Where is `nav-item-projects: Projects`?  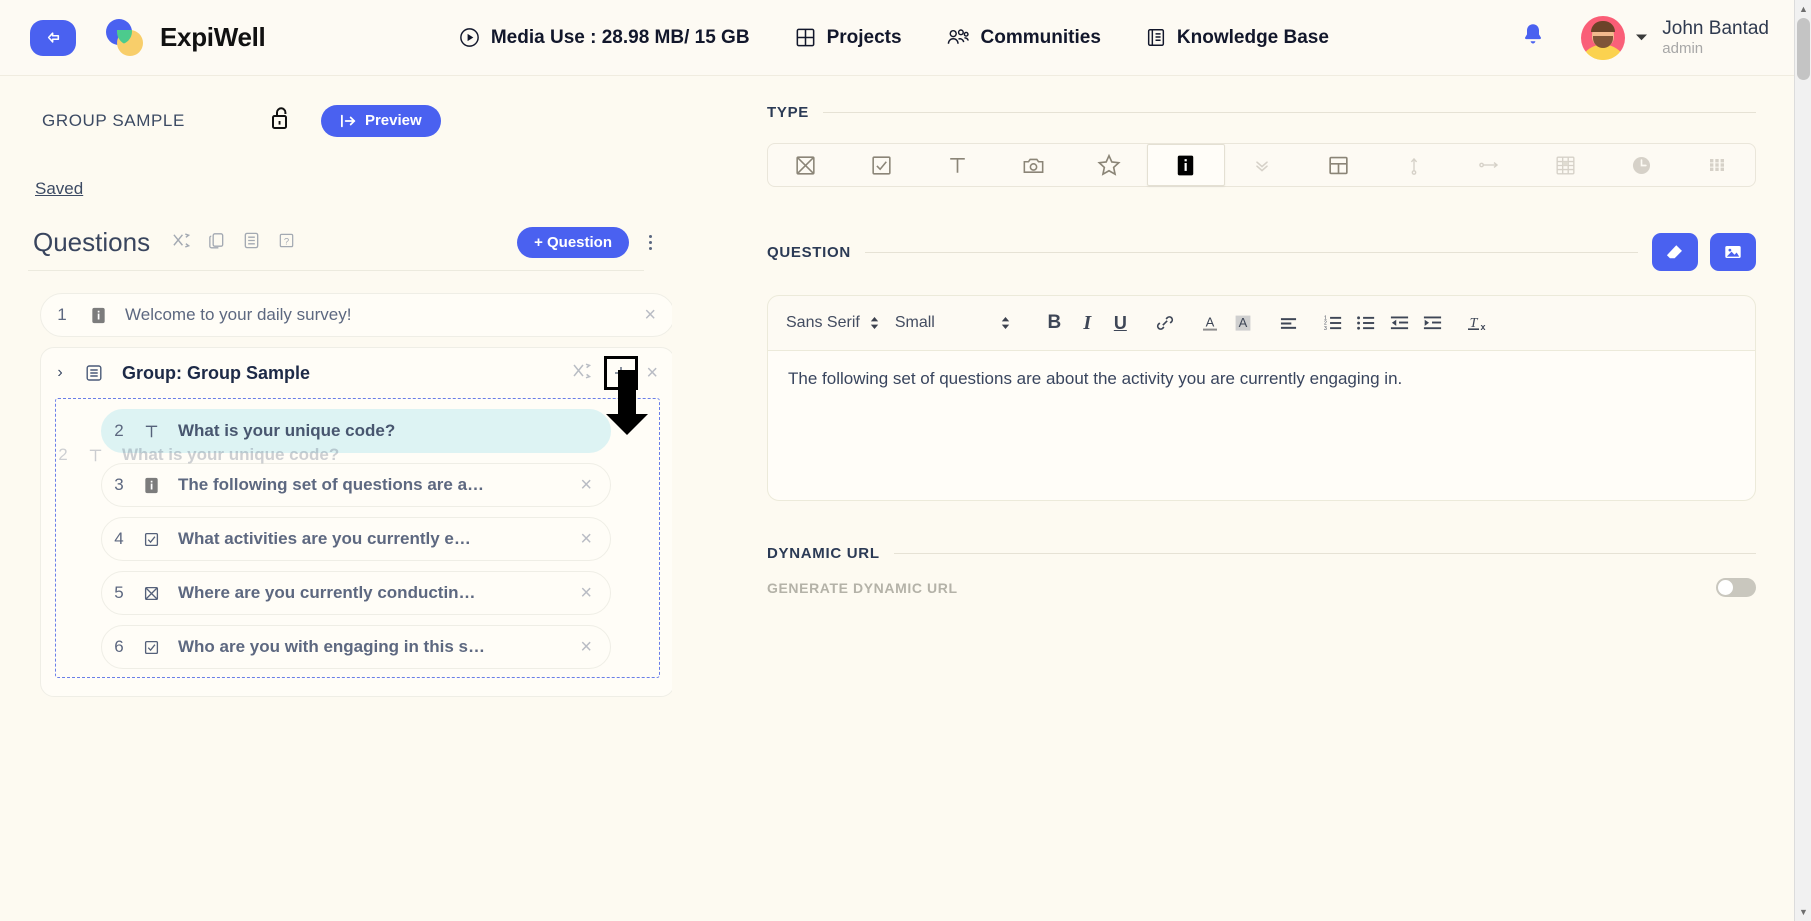
nav-item-projects: Projects is located at coordinates (848, 37).